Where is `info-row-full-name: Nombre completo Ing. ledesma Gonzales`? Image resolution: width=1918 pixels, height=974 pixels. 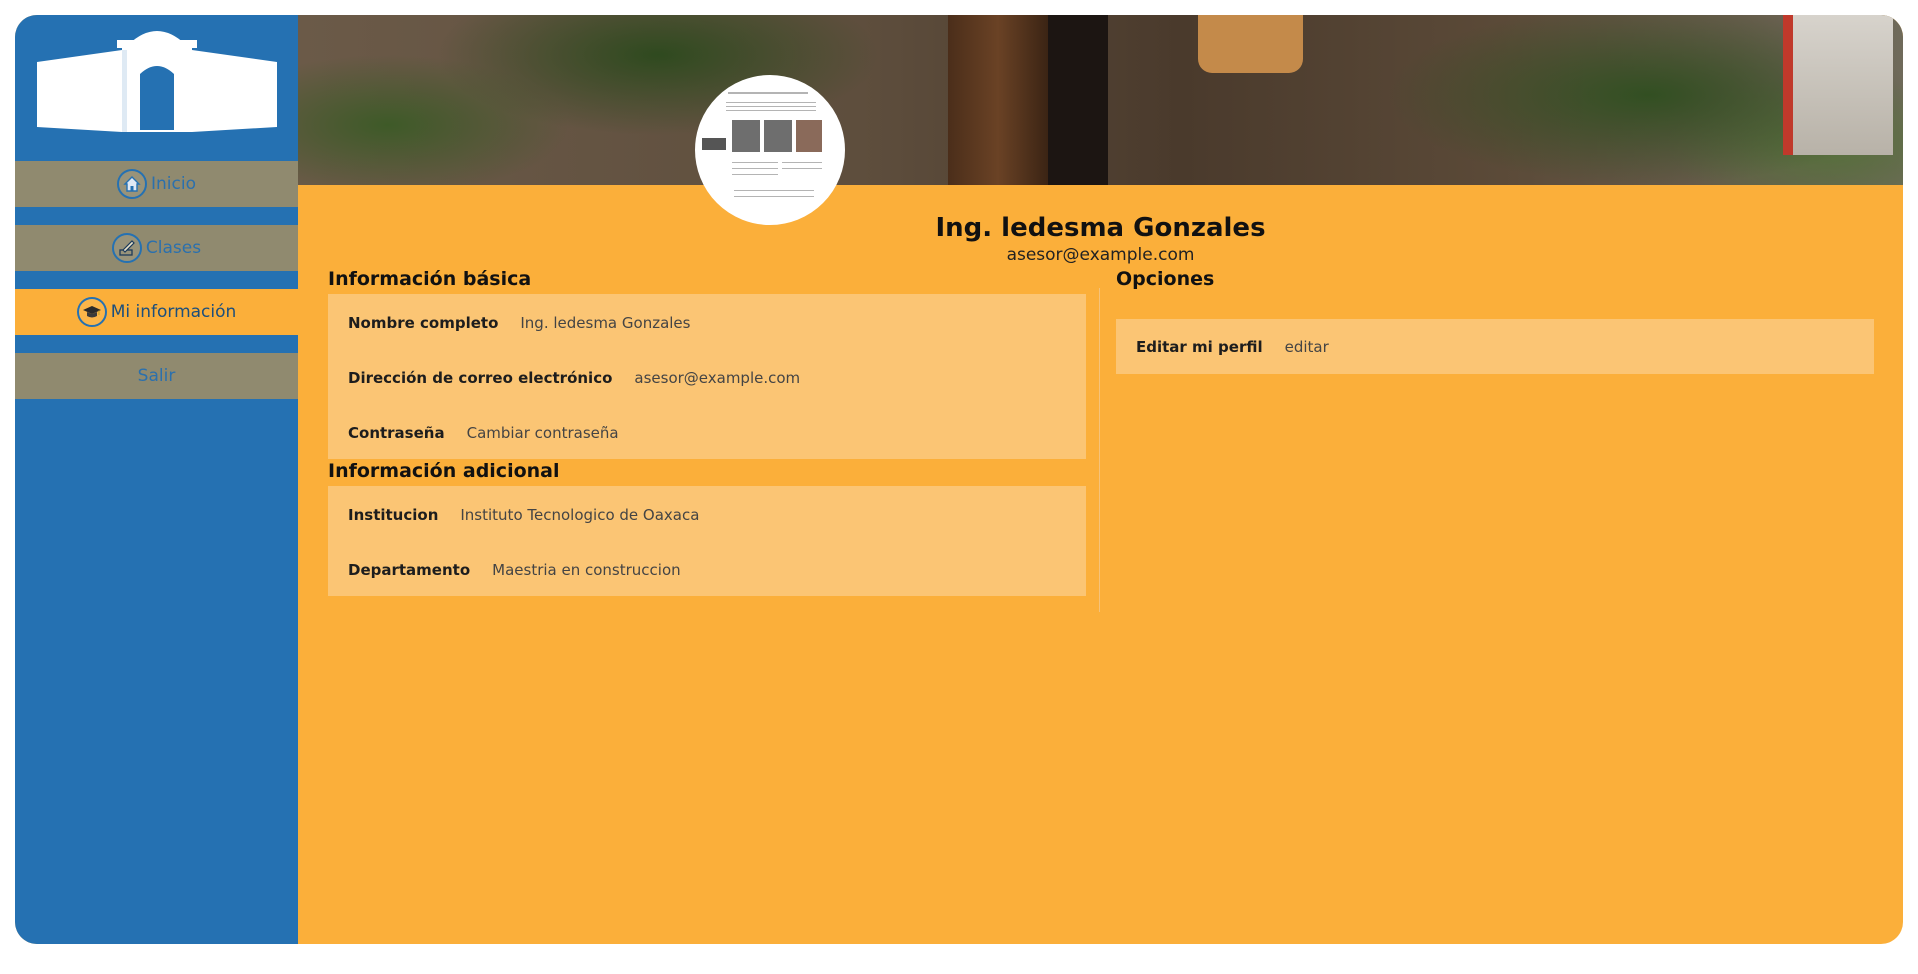
info-row-full-name: Nombre completo Ing. ledesma Gonzales is located at coordinates (519, 323).